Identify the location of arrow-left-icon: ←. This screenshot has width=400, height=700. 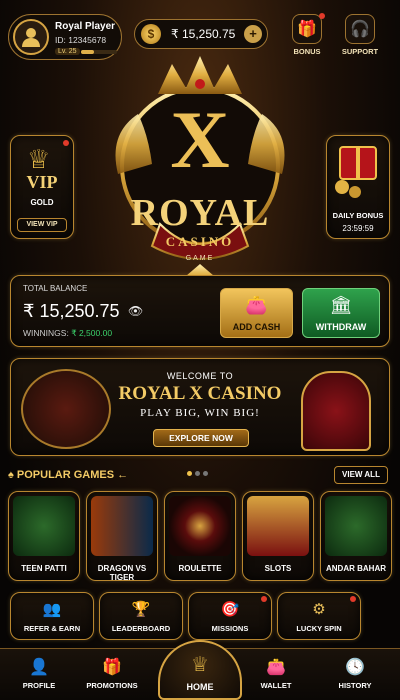
(123, 475).